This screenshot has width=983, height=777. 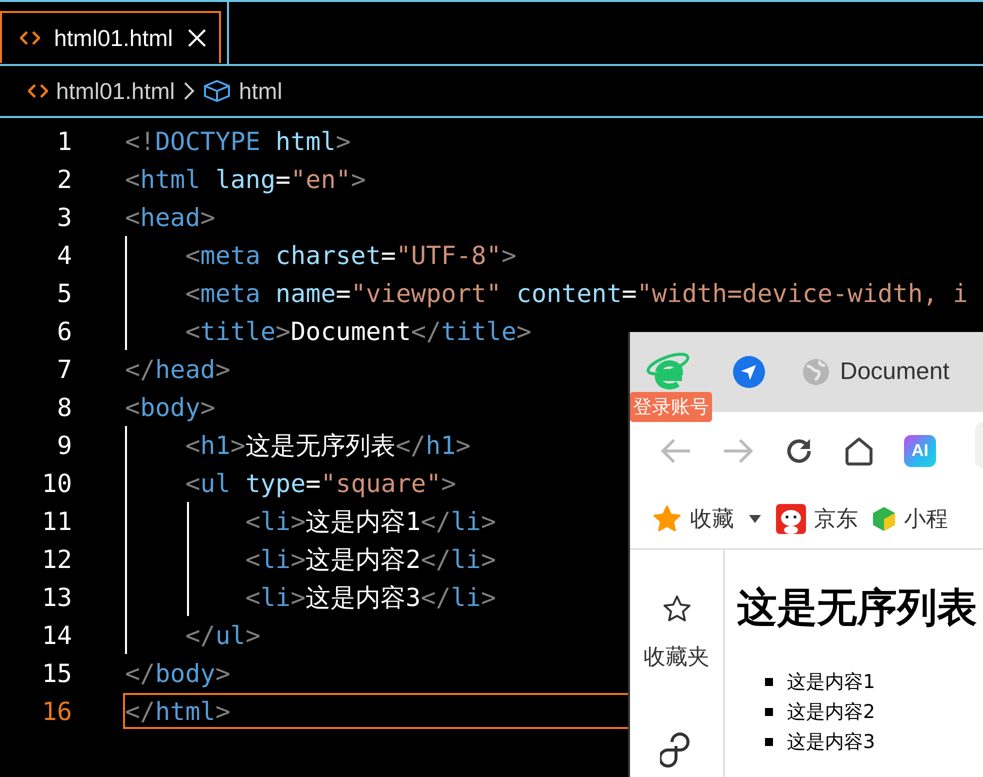 I want to click on code-line: <meta charset="UTF-8">, so click(x=350, y=255).